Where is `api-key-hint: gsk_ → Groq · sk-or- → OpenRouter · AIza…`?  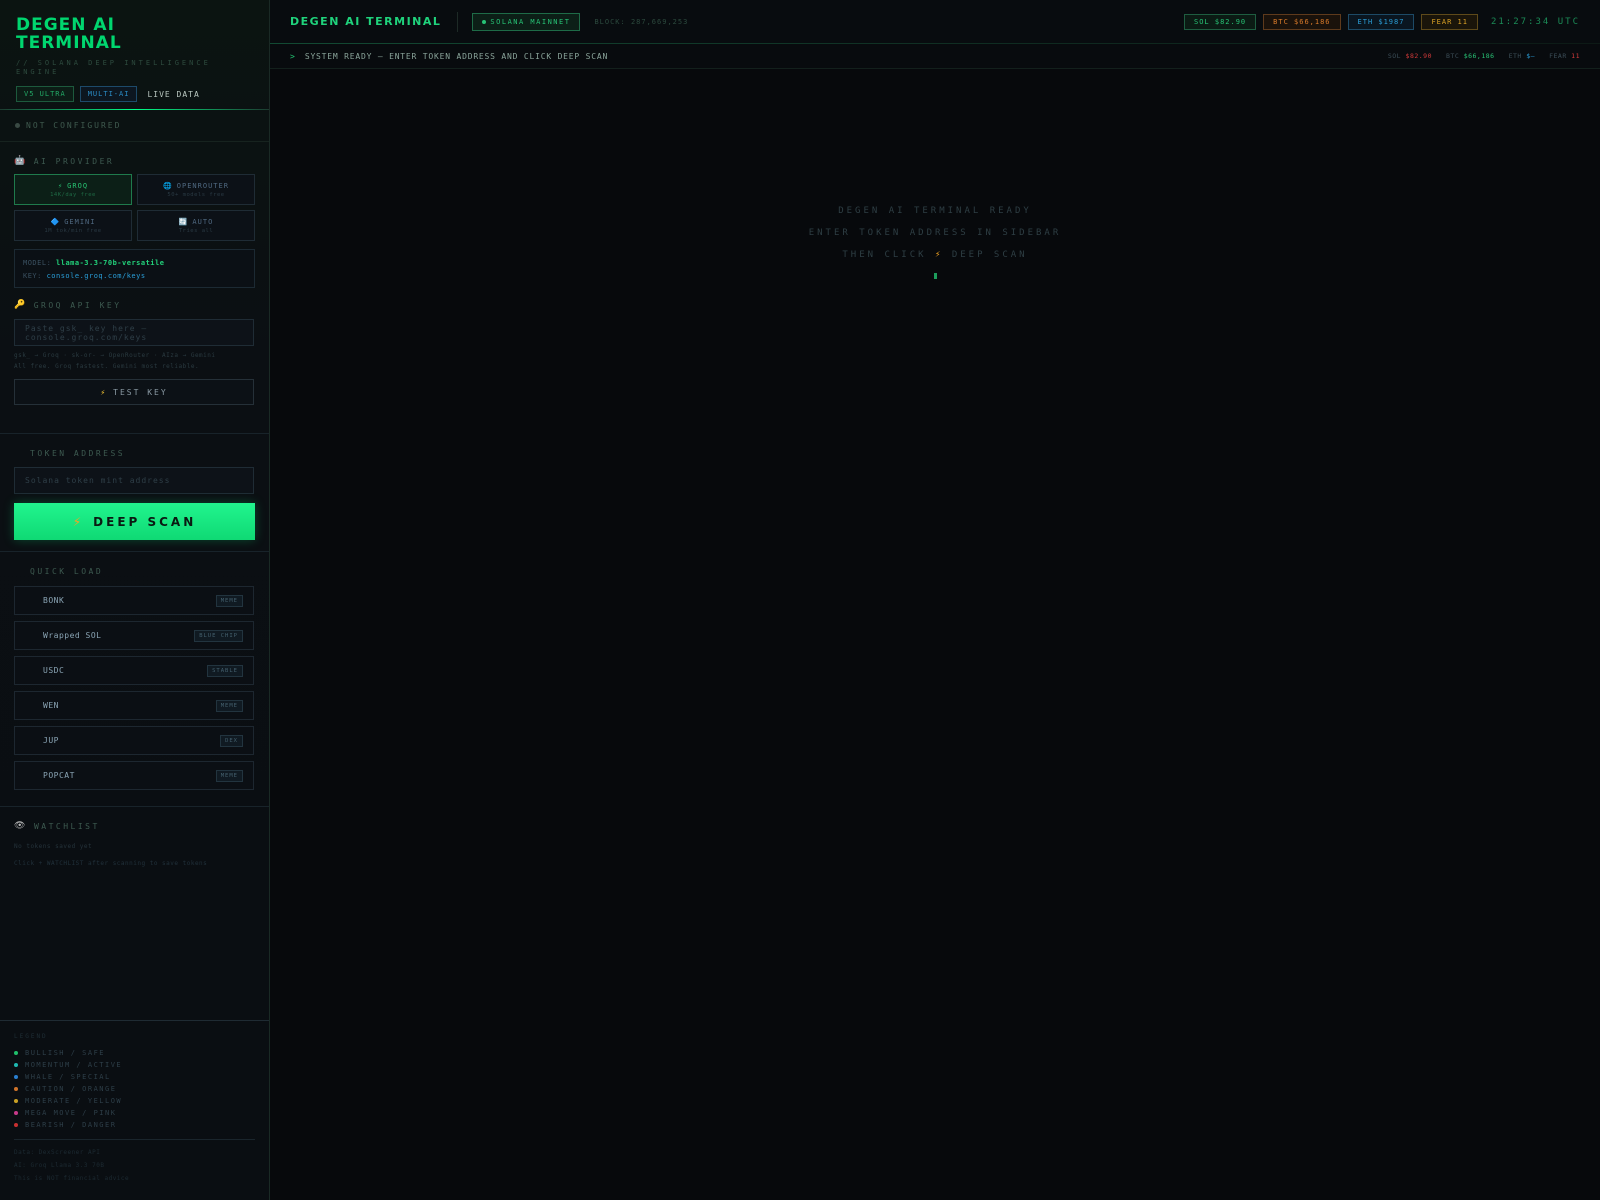
api-key-hint: gsk_ → Groq · sk-or- → OpenRouter · AIza… is located at coordinates (134, 361).